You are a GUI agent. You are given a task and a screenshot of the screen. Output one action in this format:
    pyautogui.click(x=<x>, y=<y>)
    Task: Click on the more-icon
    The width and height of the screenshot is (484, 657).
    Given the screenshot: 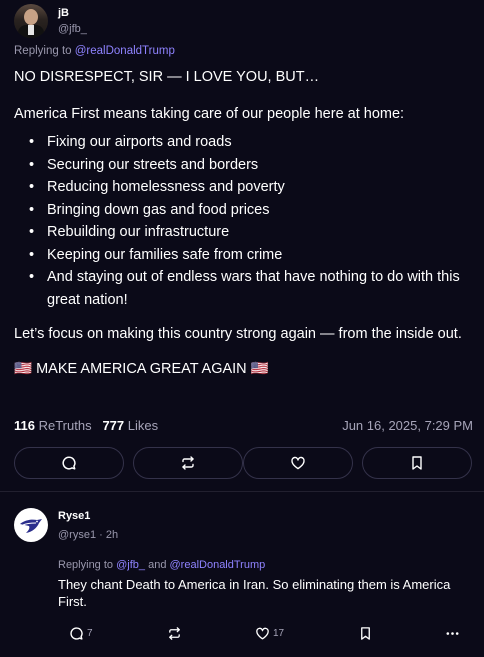 What is the action you would take?
    pyautogui.click(x=452, y=633)
    